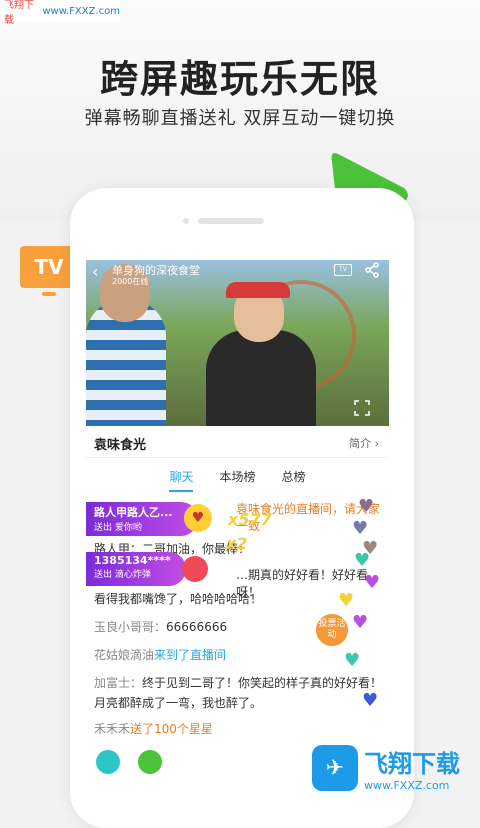  Describe the element at coordinates (240, 118) in the screenshot. I see `subline: 弹幕畅聊直播送礼 双屏互动一键切换` at that location.